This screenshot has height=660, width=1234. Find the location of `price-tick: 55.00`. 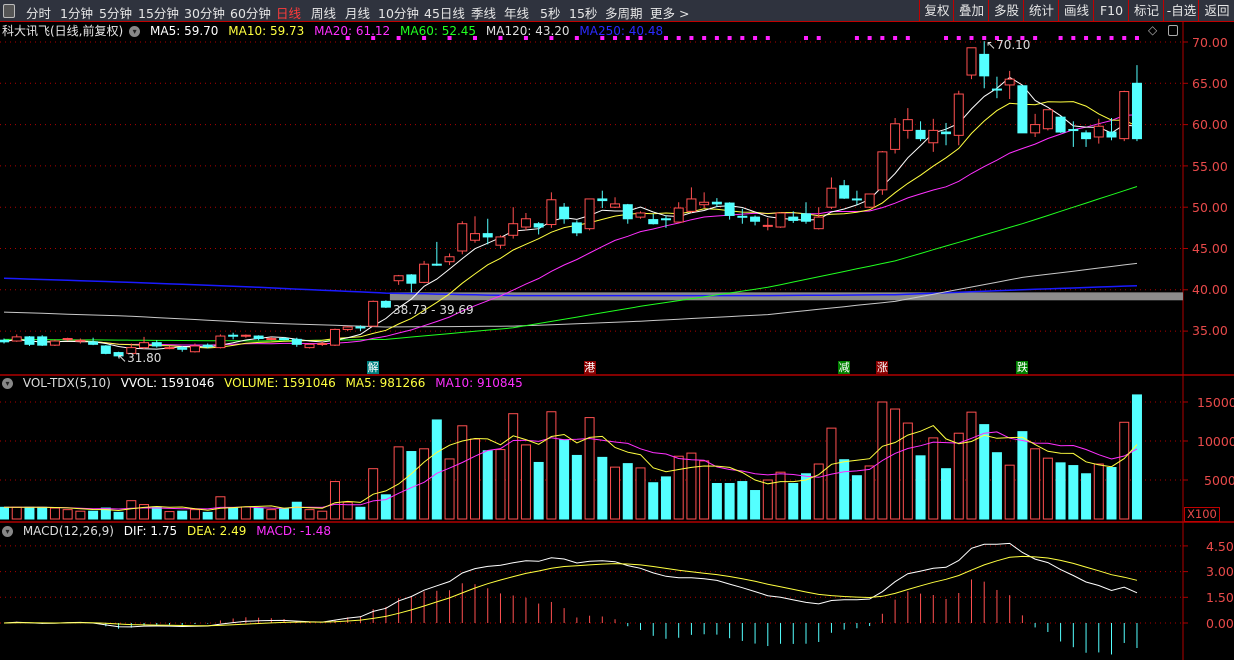

price-tick: 55.00 is located at coordinates (1210, 166).